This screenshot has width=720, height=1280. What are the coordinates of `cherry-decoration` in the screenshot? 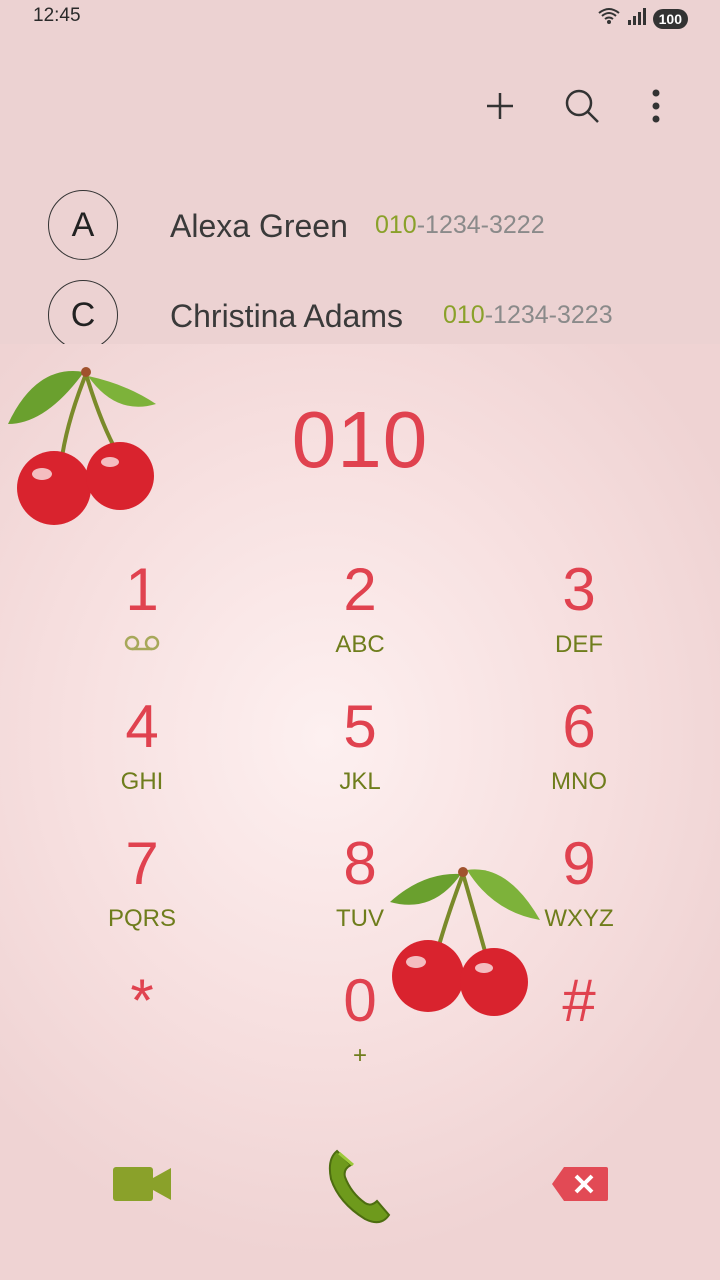 It's located at (465, 941).